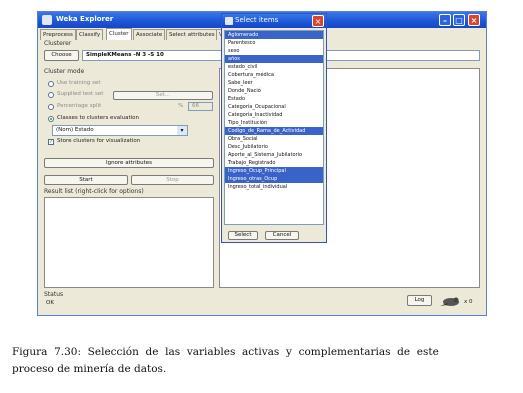  What do you see at coordinates (119, 34) in the screenshot?
I see `tab-cluster: Cluster` at bounding box center [119, 34].